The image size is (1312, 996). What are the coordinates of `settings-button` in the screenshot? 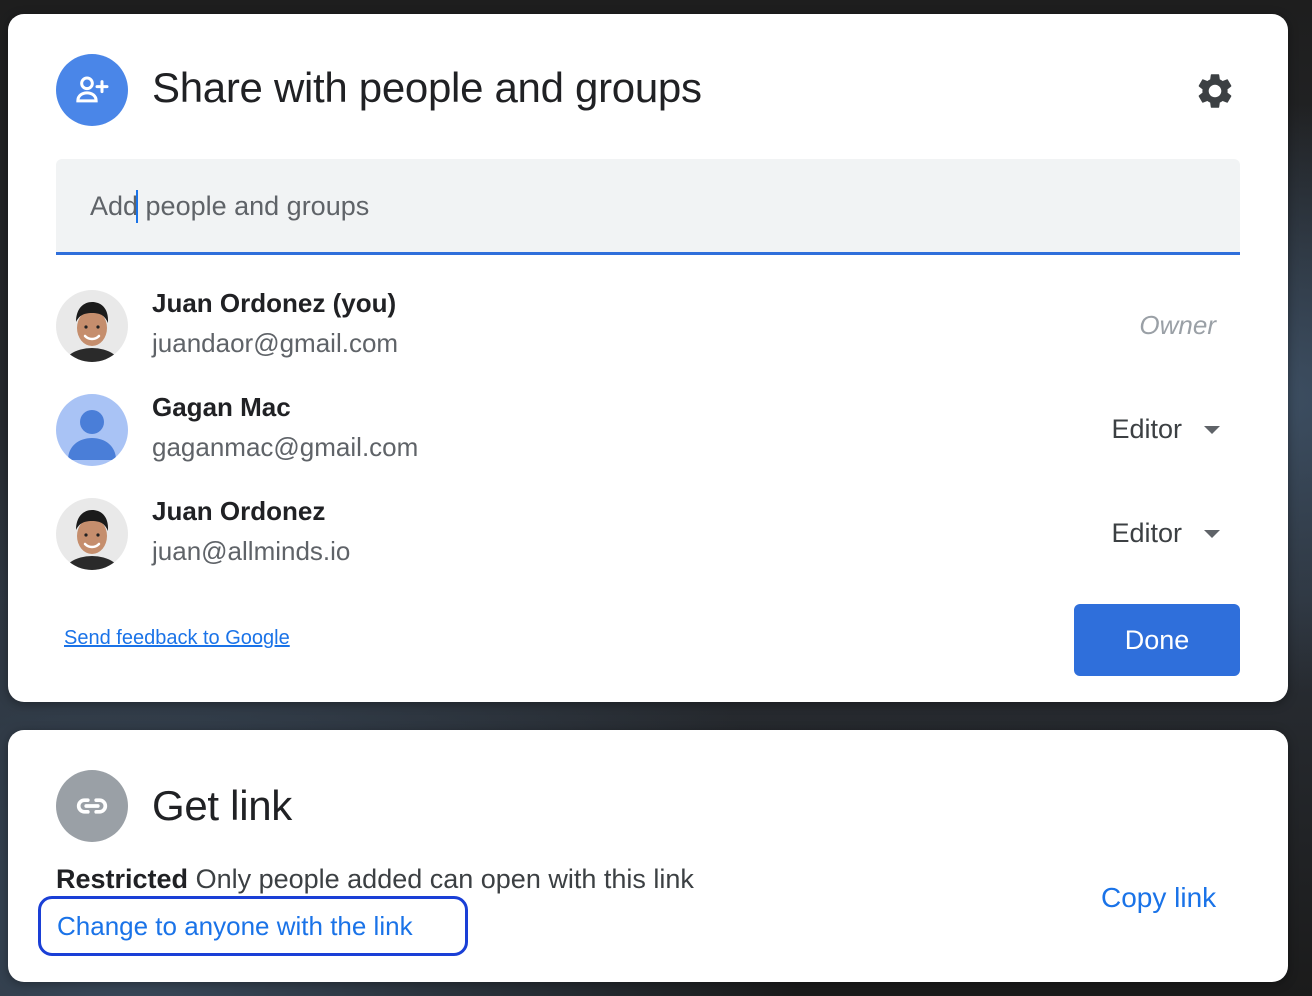 It's located at (1215, 91).